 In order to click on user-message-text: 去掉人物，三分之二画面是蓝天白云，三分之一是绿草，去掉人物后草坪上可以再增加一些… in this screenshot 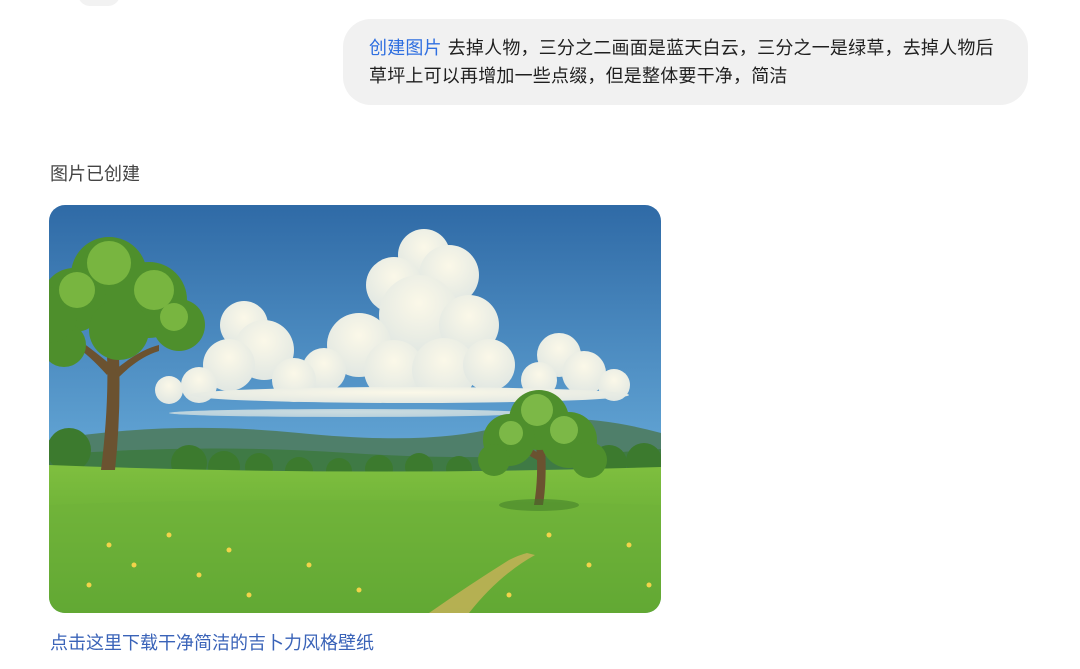, I will do `click(681, 62)`.